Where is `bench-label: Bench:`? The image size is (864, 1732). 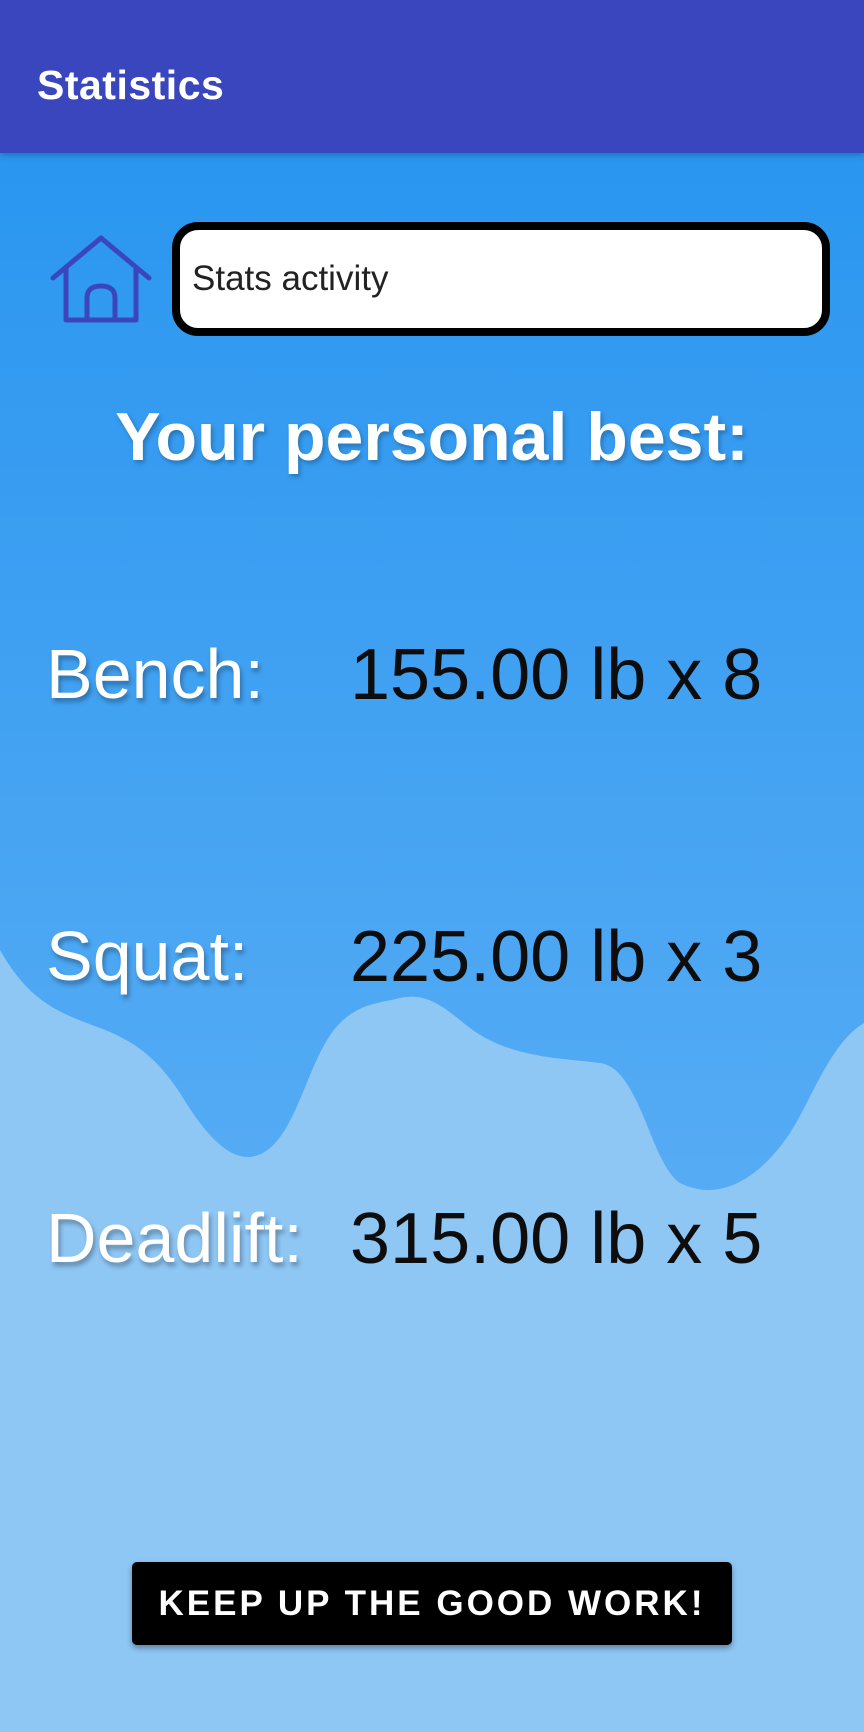 bench-label: Bench: is located at coordinates (155, 674).